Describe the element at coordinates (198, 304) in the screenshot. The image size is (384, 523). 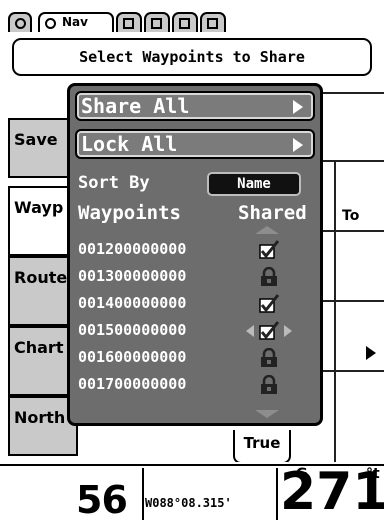
I see `waypoint-row: 001400000000` at that location.